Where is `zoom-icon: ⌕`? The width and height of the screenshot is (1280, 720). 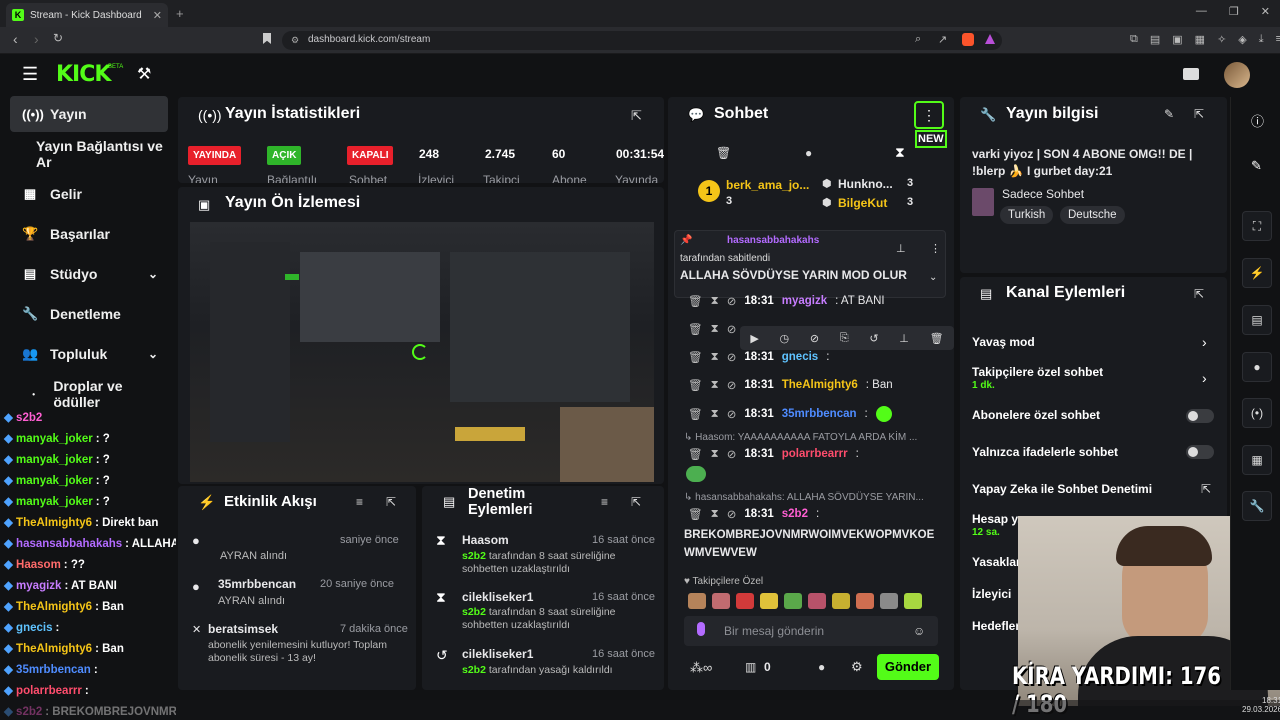 zoom-icon: ⌕ is located at coordinates (918, 39).